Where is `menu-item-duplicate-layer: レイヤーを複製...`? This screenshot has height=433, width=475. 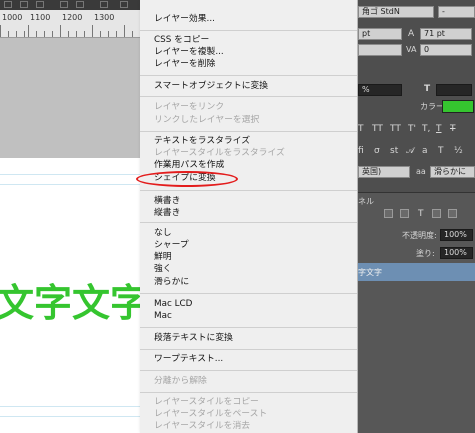 menu-item-duplicate-layer: レイヤーを複製... is located at coordinates (189, 52).